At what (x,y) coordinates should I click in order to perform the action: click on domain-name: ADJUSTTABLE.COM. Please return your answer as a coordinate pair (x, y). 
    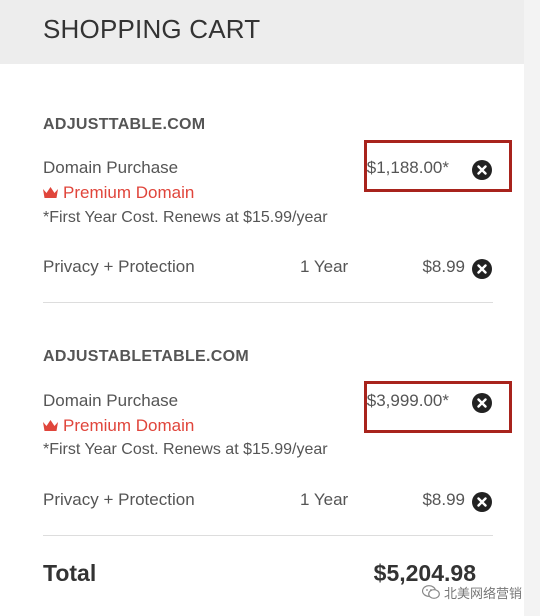
    Looking at the image, I should click on (124, 124).